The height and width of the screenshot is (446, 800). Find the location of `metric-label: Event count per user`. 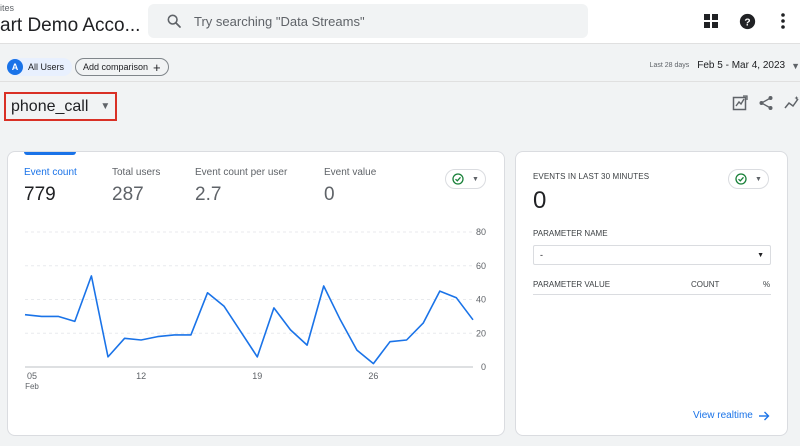

metric-label: Event count per user is located at coordinates (241, 172).